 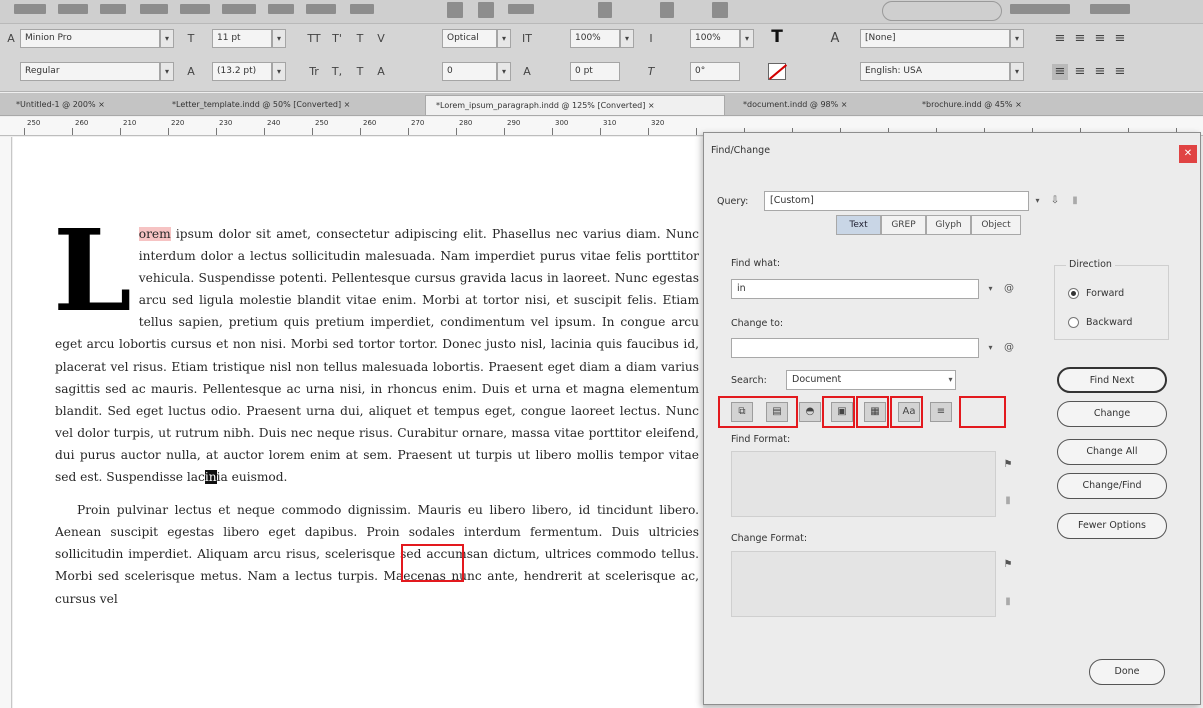 What do you see at coordinates (1100, 72) in the screenshot?
I see `justify-right-icon: ≡` at bounding box center [1100, 72].